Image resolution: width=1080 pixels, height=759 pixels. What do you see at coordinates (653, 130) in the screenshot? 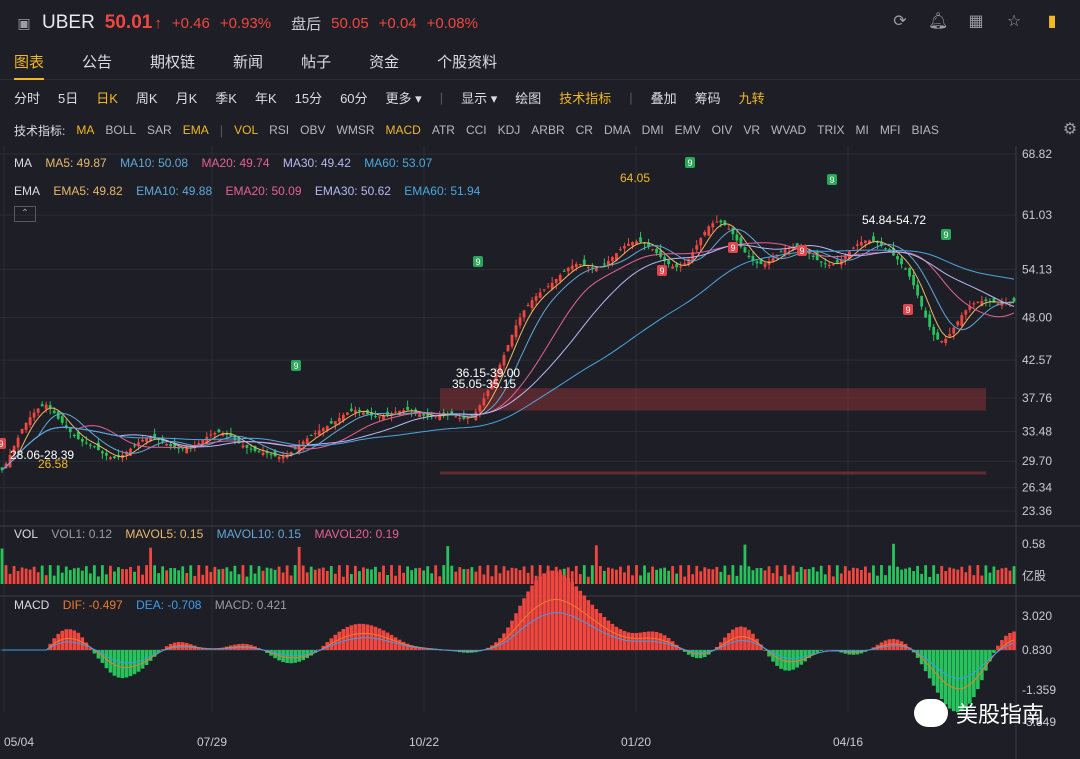
I see `indicator-dmi: DMI` at bounding box center [653, 130].